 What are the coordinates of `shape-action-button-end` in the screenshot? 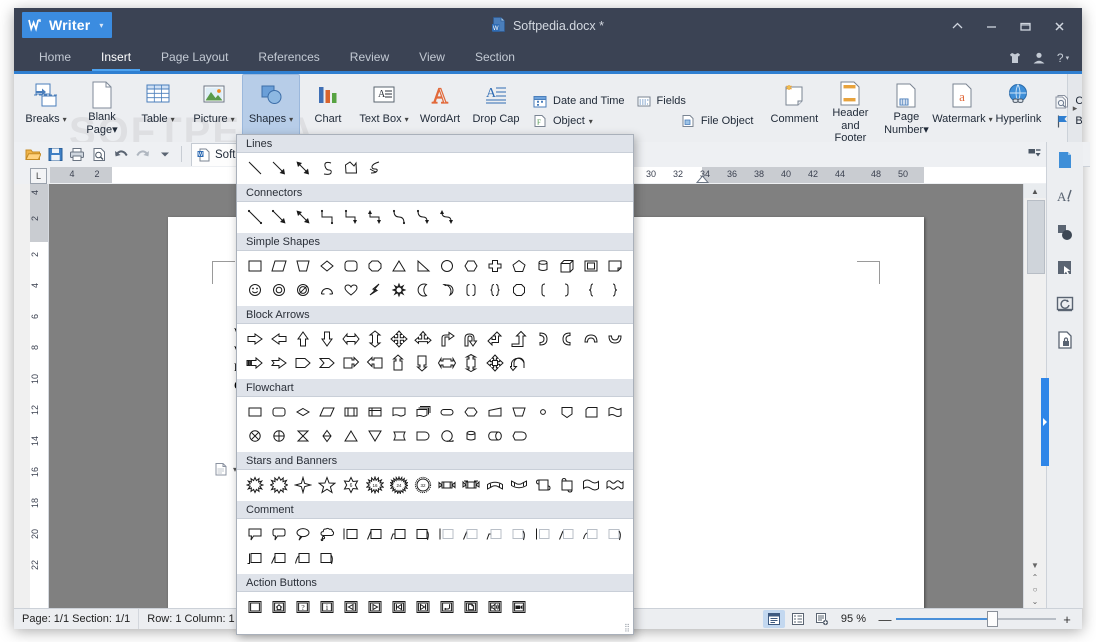 It's located at (423, 607).